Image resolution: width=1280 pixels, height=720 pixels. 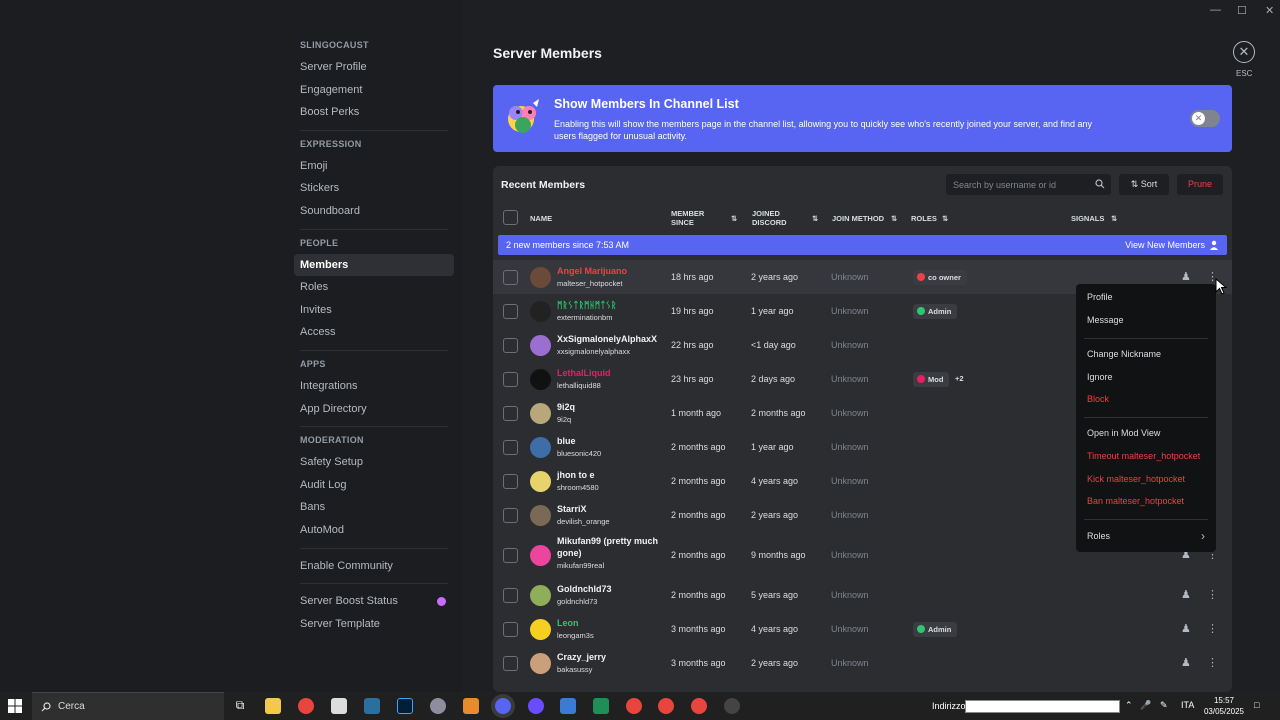 I want to click on menu-item-kick-malteser-hotpocket: Kick malteser_hotpocket, so click(x=1136, y=479).